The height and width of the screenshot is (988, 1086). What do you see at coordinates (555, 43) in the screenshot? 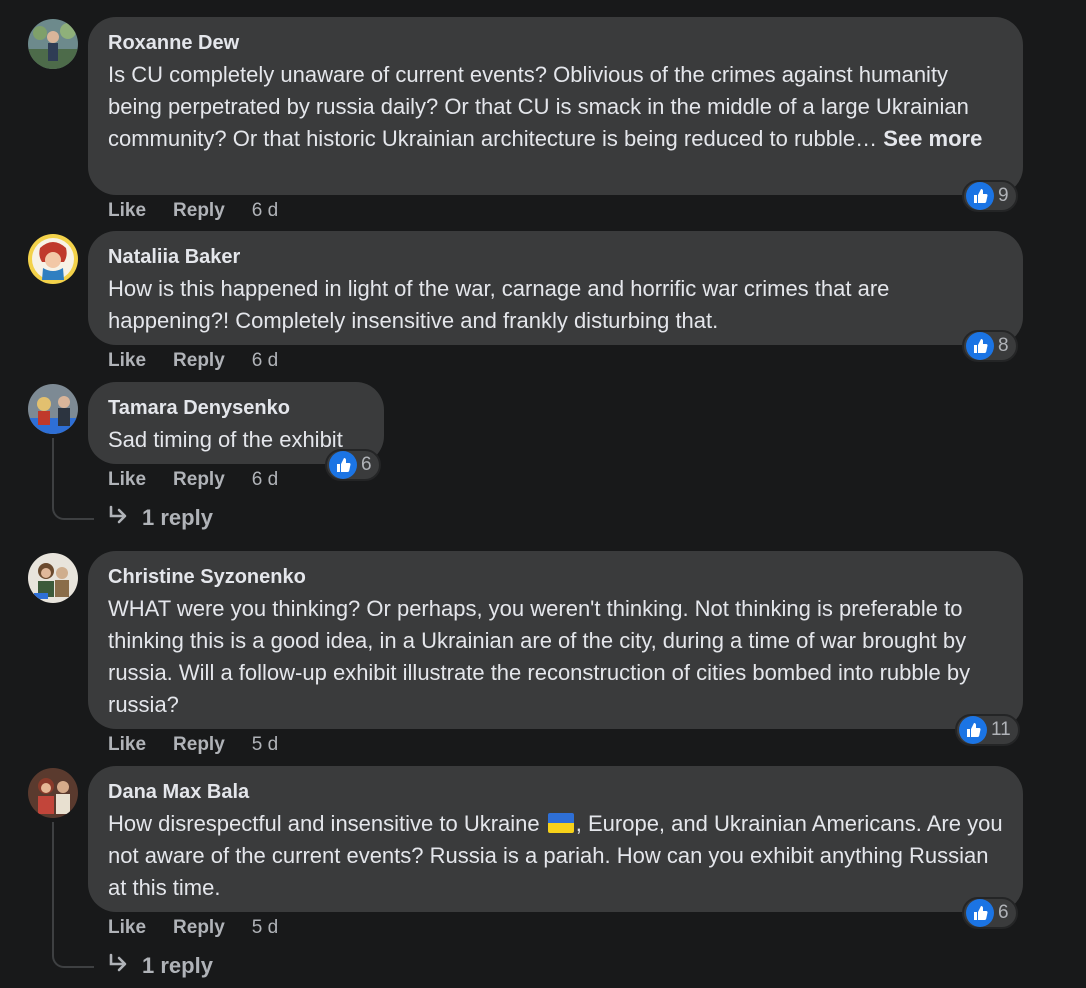
I see `comment-author: Roxanne Dew` at bounding box center [555, 43].